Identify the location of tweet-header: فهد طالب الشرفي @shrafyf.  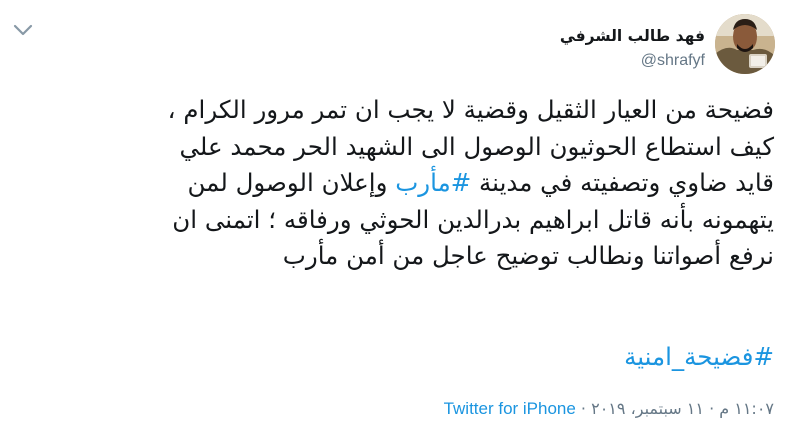
(667, 47).